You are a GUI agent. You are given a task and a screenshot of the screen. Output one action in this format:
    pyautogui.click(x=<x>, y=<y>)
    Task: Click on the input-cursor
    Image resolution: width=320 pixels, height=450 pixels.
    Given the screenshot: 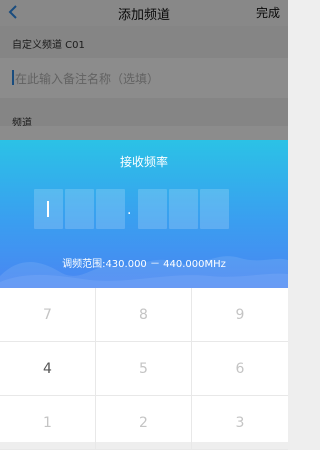 What is the action you would take?
    pyautogui.click(x=48, y=209)
    